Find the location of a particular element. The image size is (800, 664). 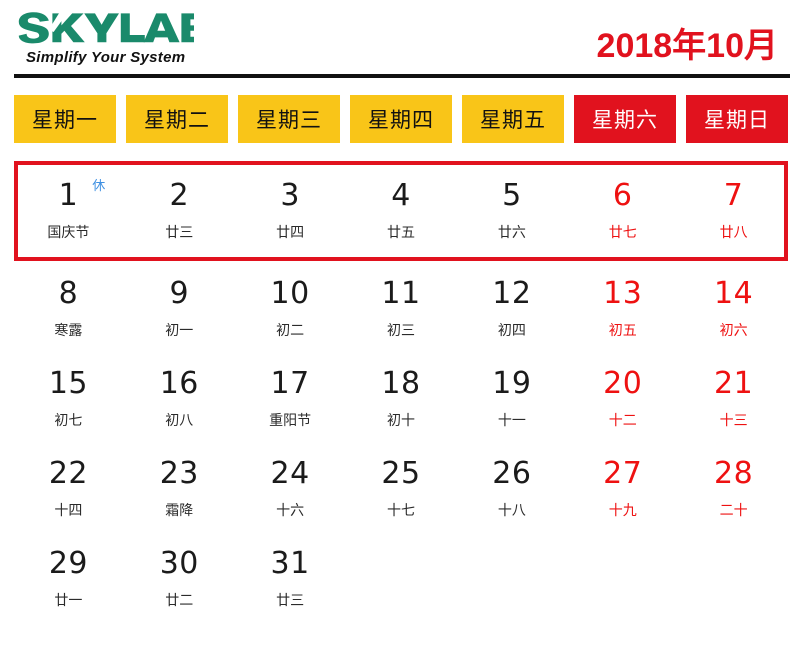

calendar-day-cell: 23 霜降 is located at coordinates (179, 486).